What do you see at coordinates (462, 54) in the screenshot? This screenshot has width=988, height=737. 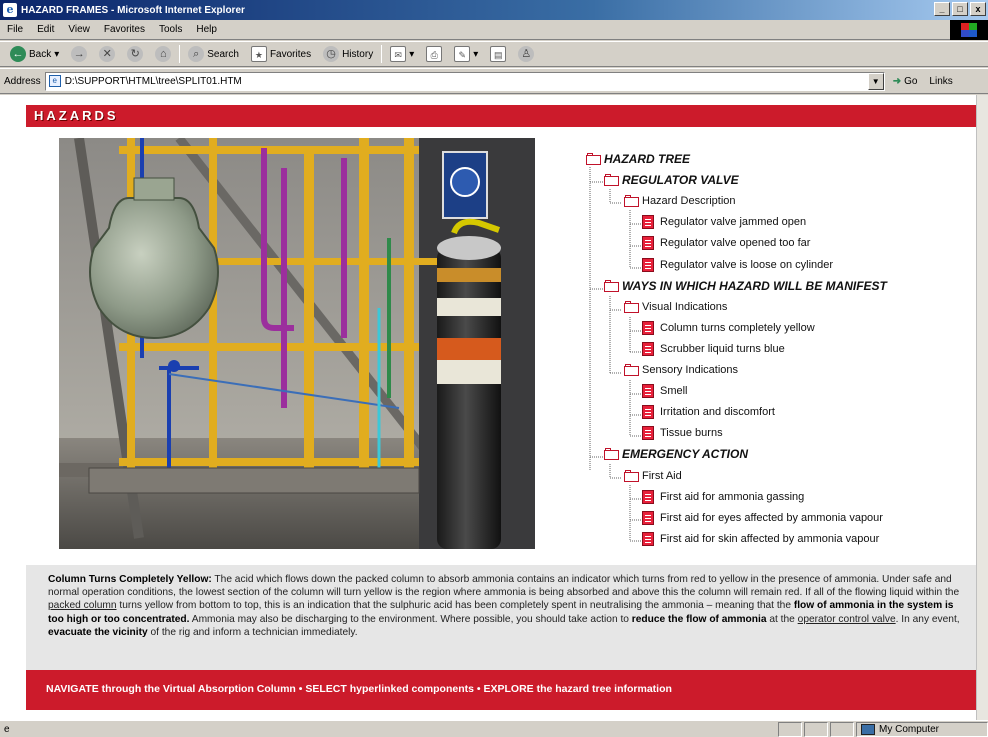 I see `edit-icon: ✎` at bounding box center [462, 54].